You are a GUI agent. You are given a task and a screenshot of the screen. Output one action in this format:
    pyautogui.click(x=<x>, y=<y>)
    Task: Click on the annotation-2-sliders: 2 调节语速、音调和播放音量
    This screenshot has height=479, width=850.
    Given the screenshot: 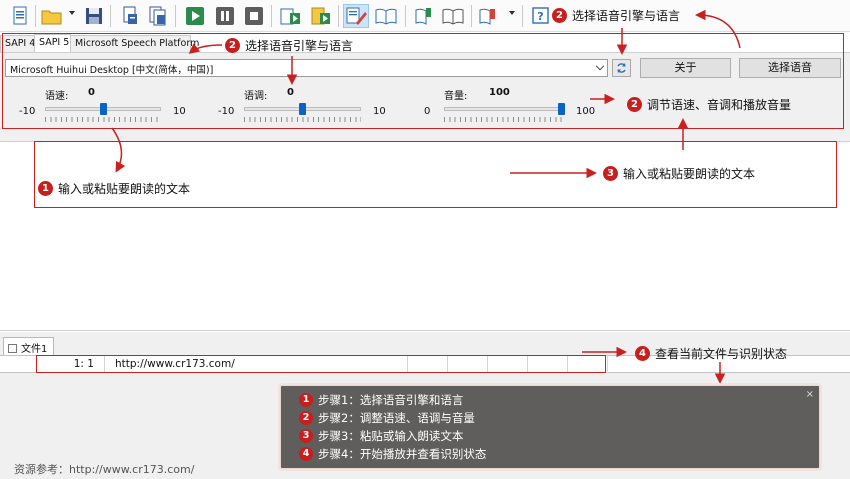 What is the action you would take?
    pyautogui.click(x=709, y=104)
    